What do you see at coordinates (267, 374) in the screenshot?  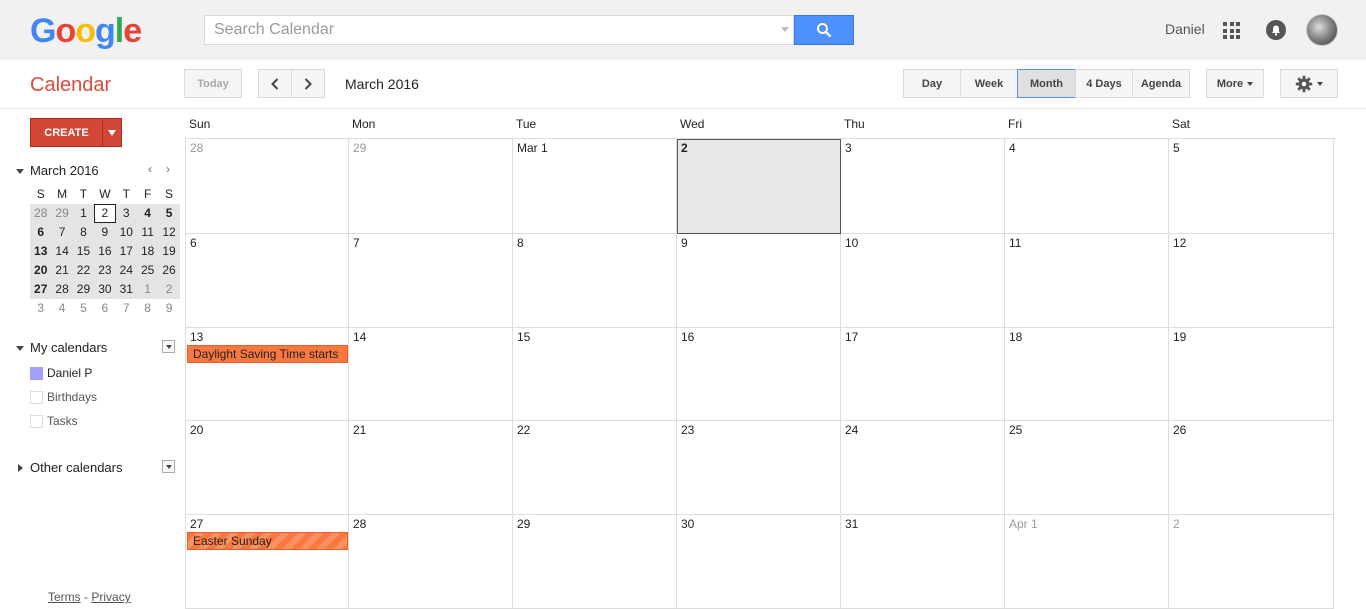 I see `day-cell: 13 Daylight Saving Time starts` at bounding box center [267, 374].